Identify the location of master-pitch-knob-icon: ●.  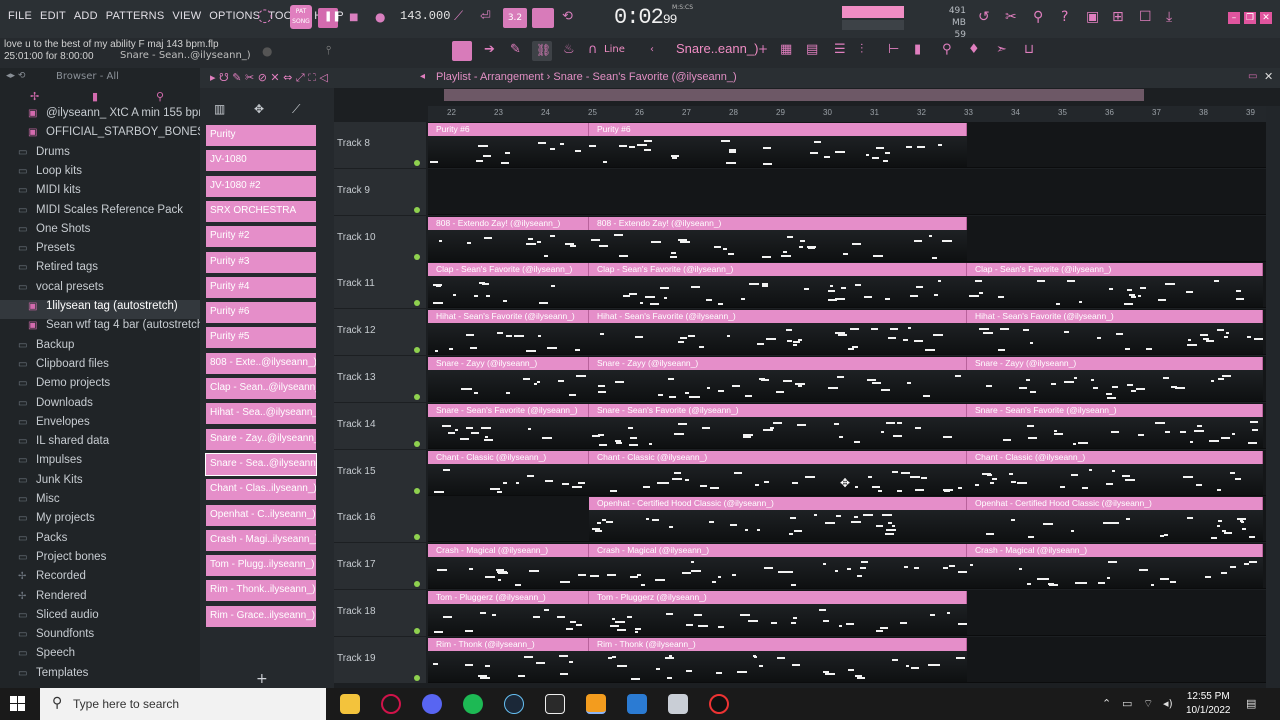
(267, 51).